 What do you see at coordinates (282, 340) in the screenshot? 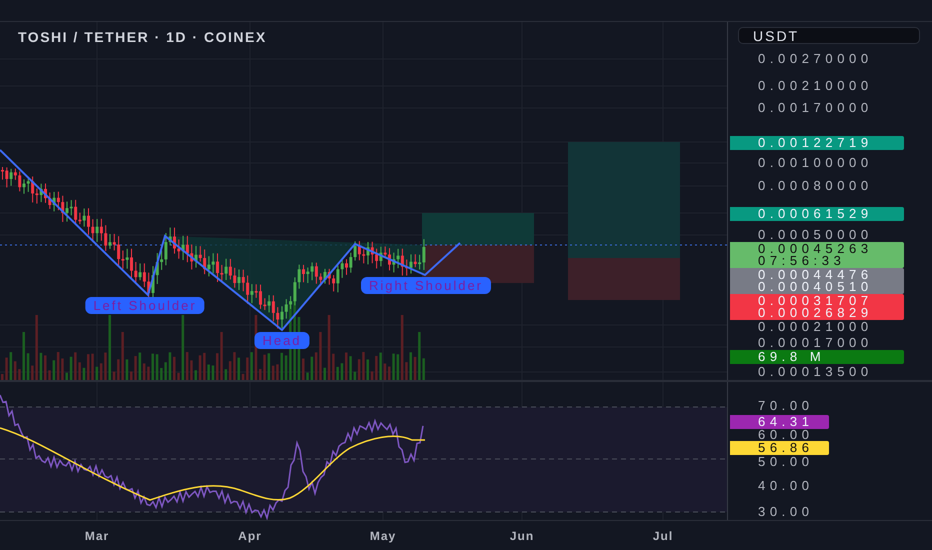
I see `pattern-label: Head` at bounding box center [282, 340].